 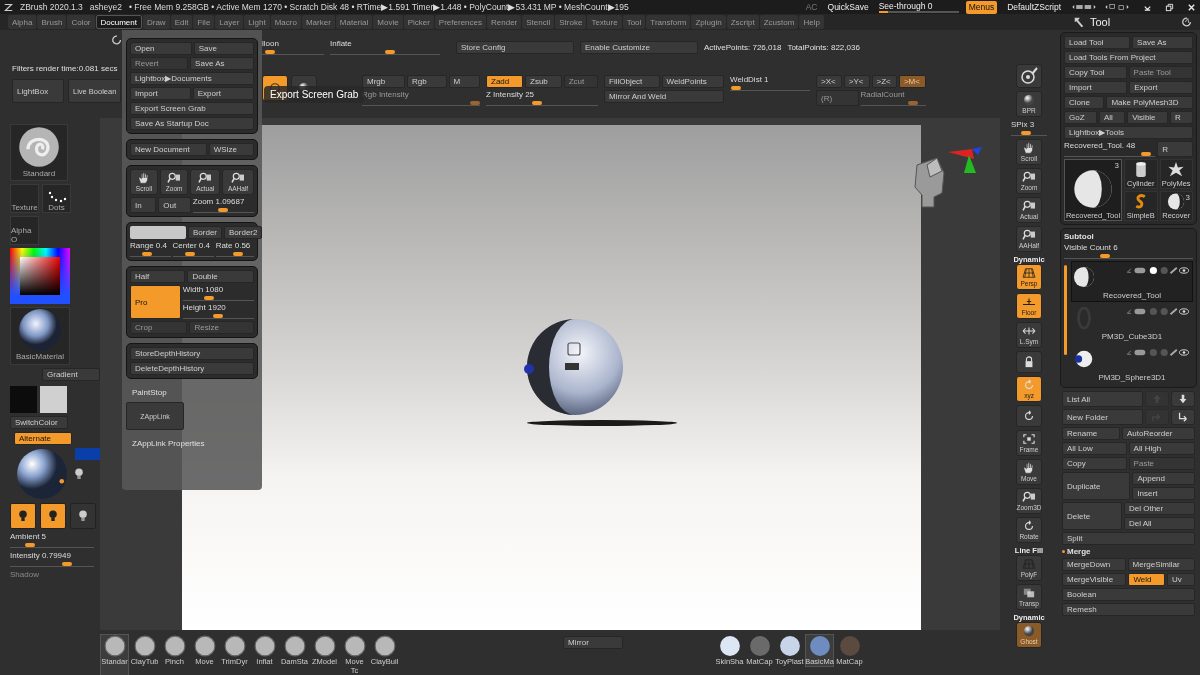 What do you see at coordinates (1100, 22) in the screenshot?
I see `palette-title: Tool` at bounding box center [1100, 22].